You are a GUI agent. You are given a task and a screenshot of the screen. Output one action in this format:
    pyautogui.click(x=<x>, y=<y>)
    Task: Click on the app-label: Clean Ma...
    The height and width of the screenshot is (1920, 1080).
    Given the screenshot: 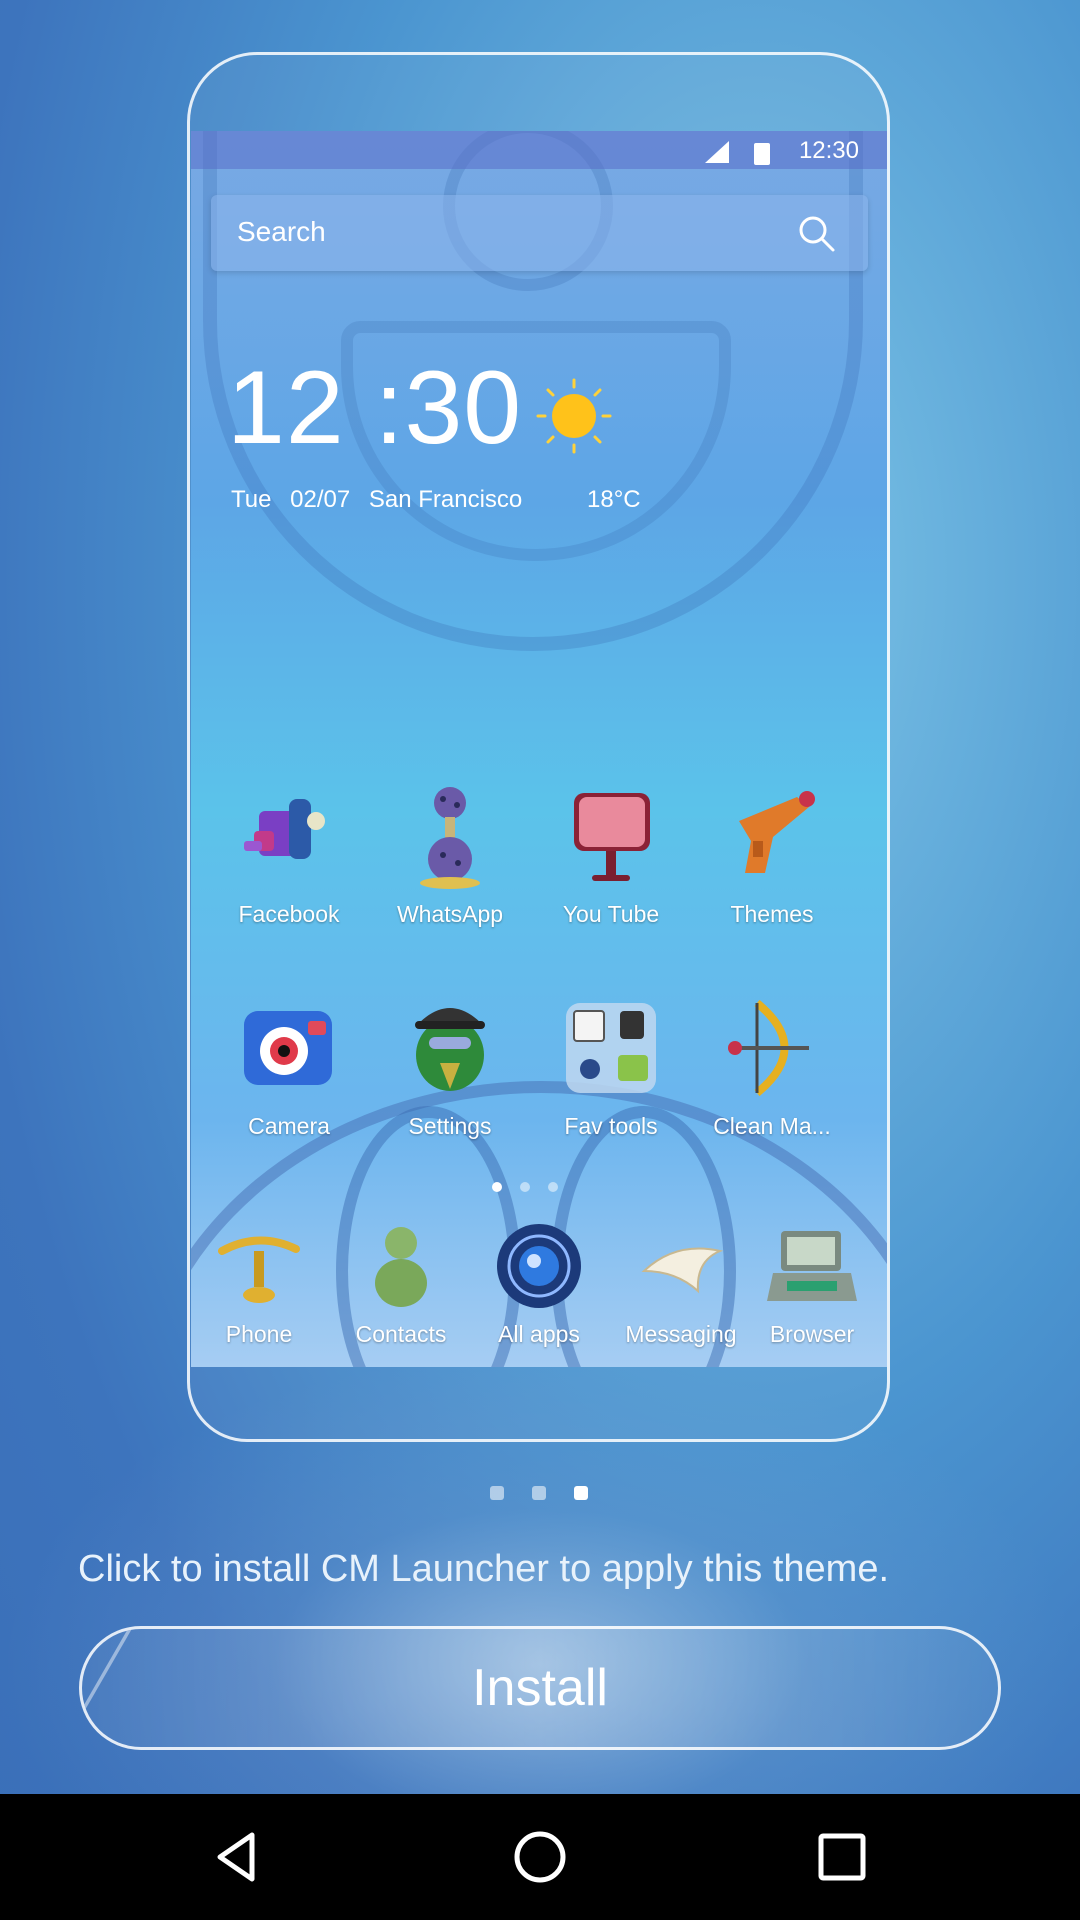 What is the action you would take?
    pyautogui.click(x=772, y=1126)
    